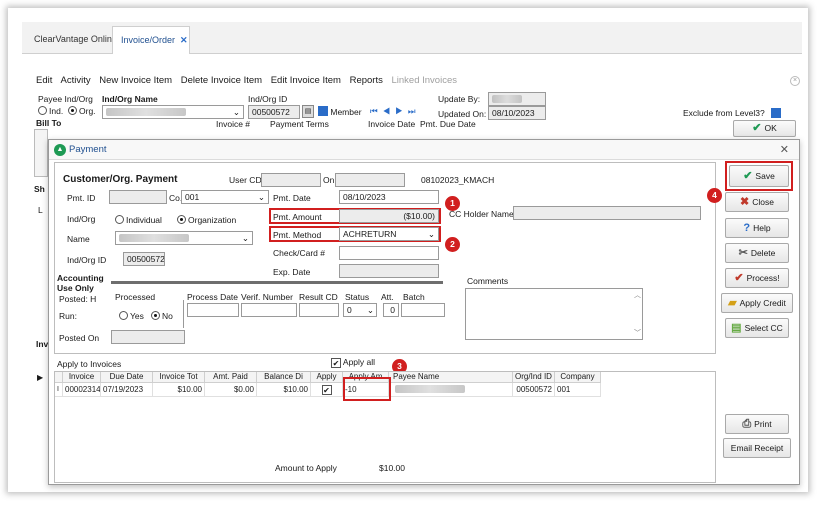  I want to click on close-button: ✖ Close, so click(757, 202).